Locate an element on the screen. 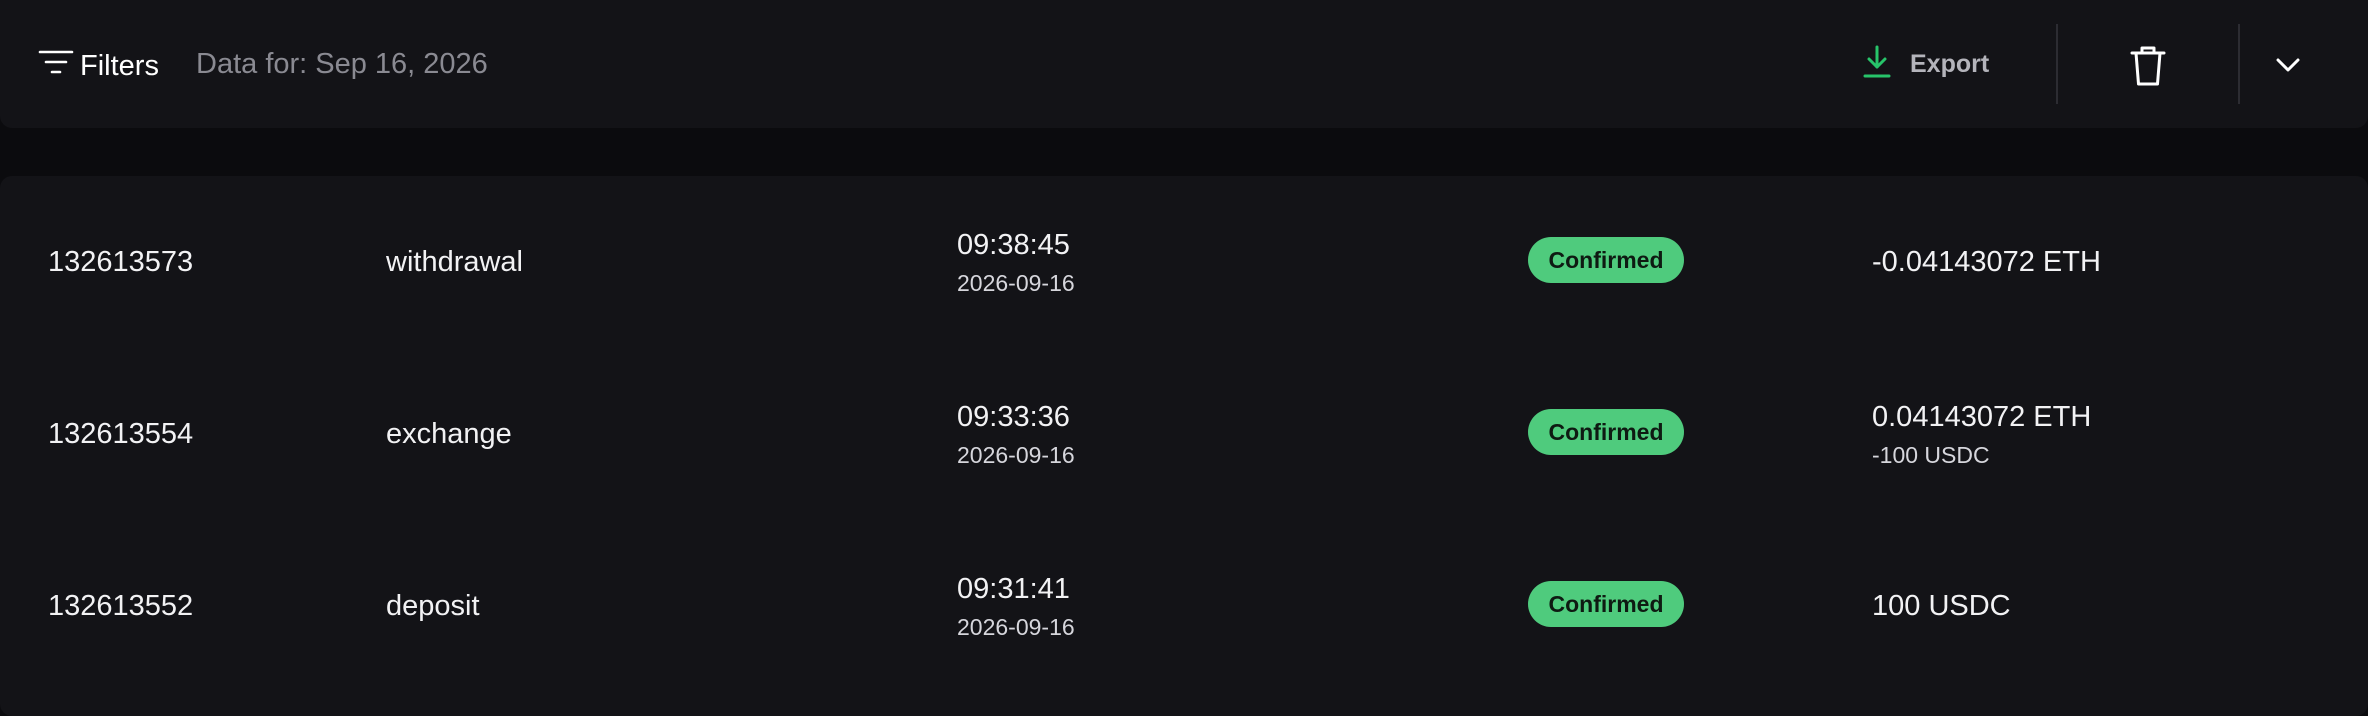 This screenshot has height=716, width=2368. transaction-time: 09:33:36 is located at coordinates (1013, 417).